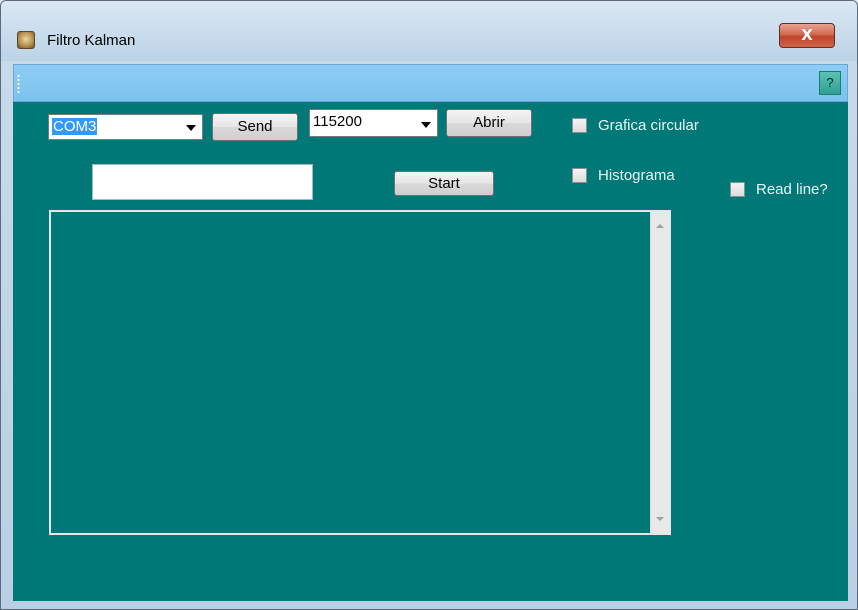 This screenshot has height=610, width=858. Describe the element at coordinates (579, 125) in the screenshot. I see `circular-chart-checkbox-box` at that location.